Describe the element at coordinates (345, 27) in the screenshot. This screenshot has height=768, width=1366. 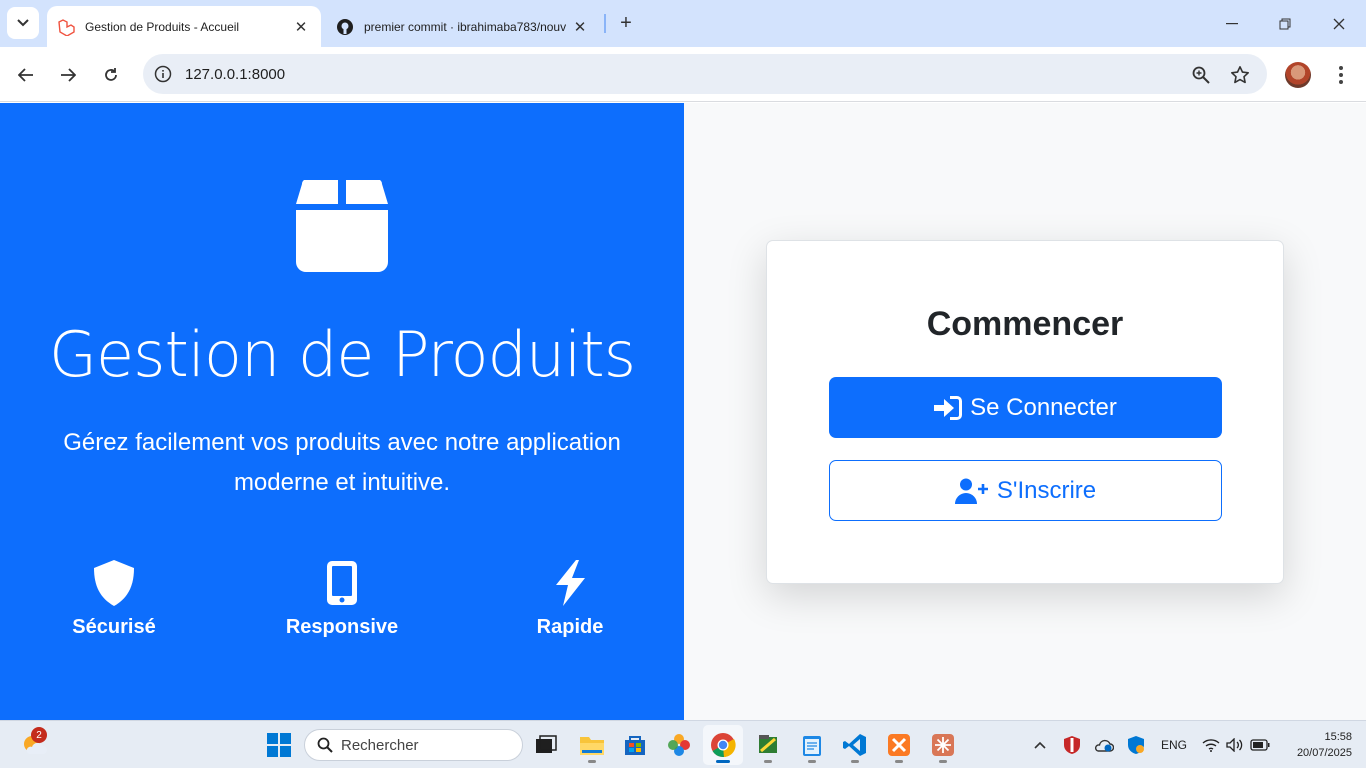
I see `github-icon` at that location.